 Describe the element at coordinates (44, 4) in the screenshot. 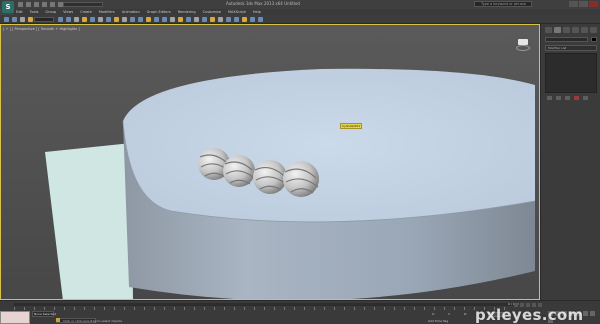

I see `undo-icon` at that location.